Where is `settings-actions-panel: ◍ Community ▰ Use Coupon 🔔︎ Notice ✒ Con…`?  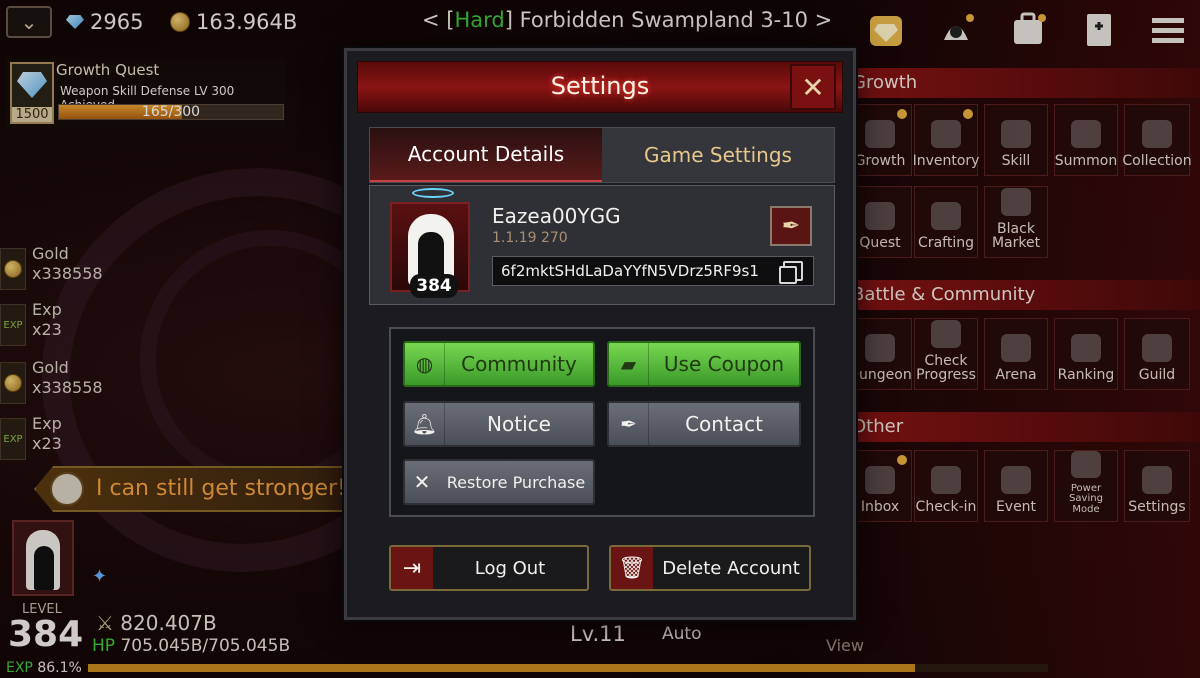 settings-actions-panel: ◍ Community ▰ Use Coupon 🔔︎ Notice ✒ Con… is located at coordinates (602, 422).